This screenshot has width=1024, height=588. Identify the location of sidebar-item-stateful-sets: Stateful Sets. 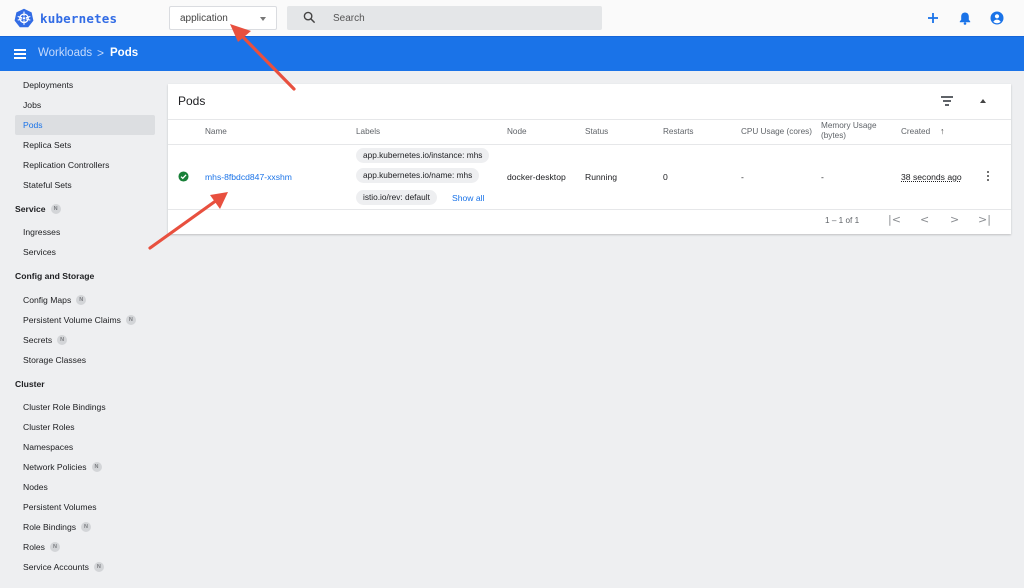
(85, 185).